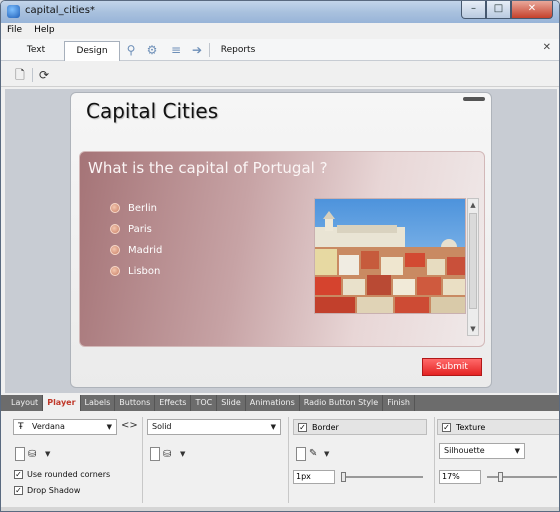  I want to click on insert-list-icon: ≡, so click(176, 50).